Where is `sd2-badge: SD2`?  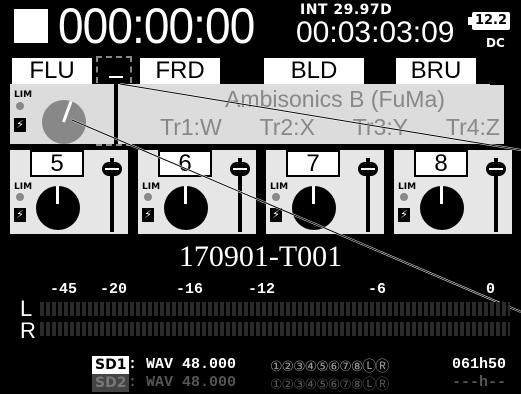 sd2-badge: SD2 is located at coordinates (111, 383).